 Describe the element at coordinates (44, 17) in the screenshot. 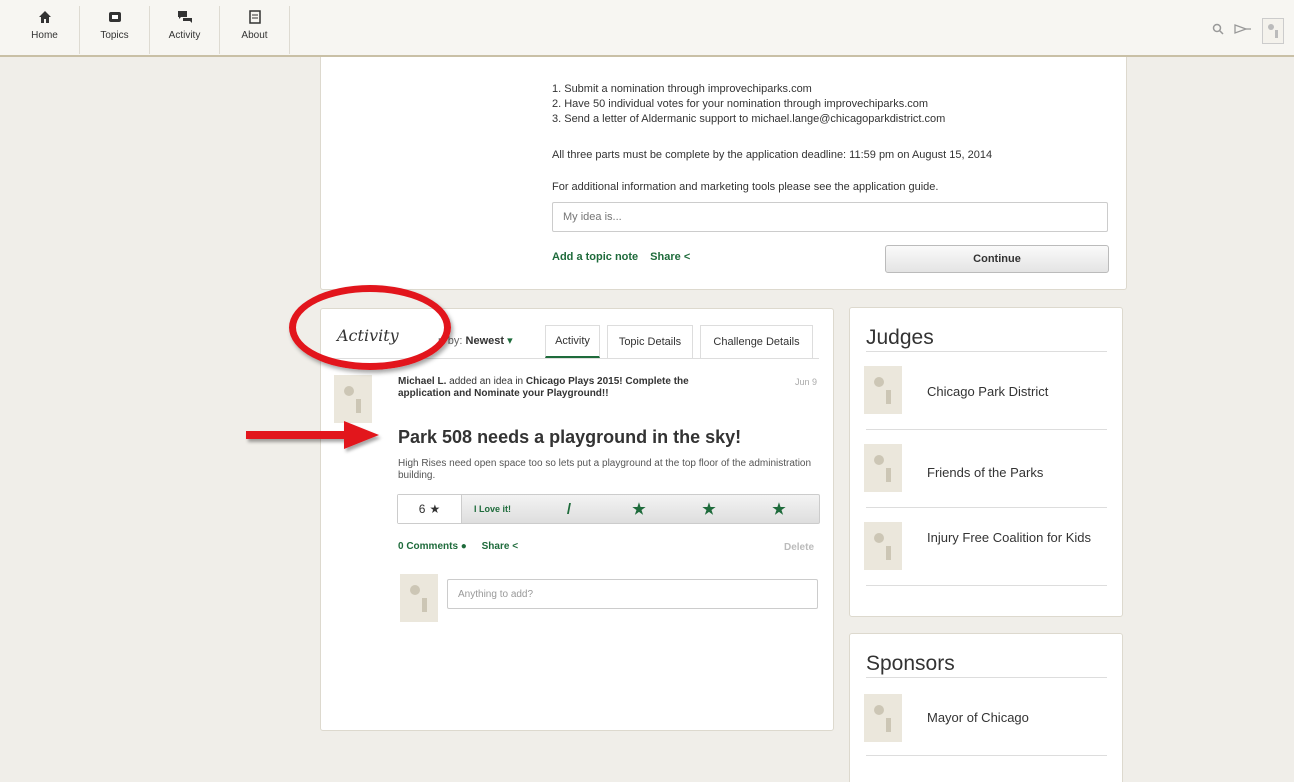

I see `home-icon` at that location.